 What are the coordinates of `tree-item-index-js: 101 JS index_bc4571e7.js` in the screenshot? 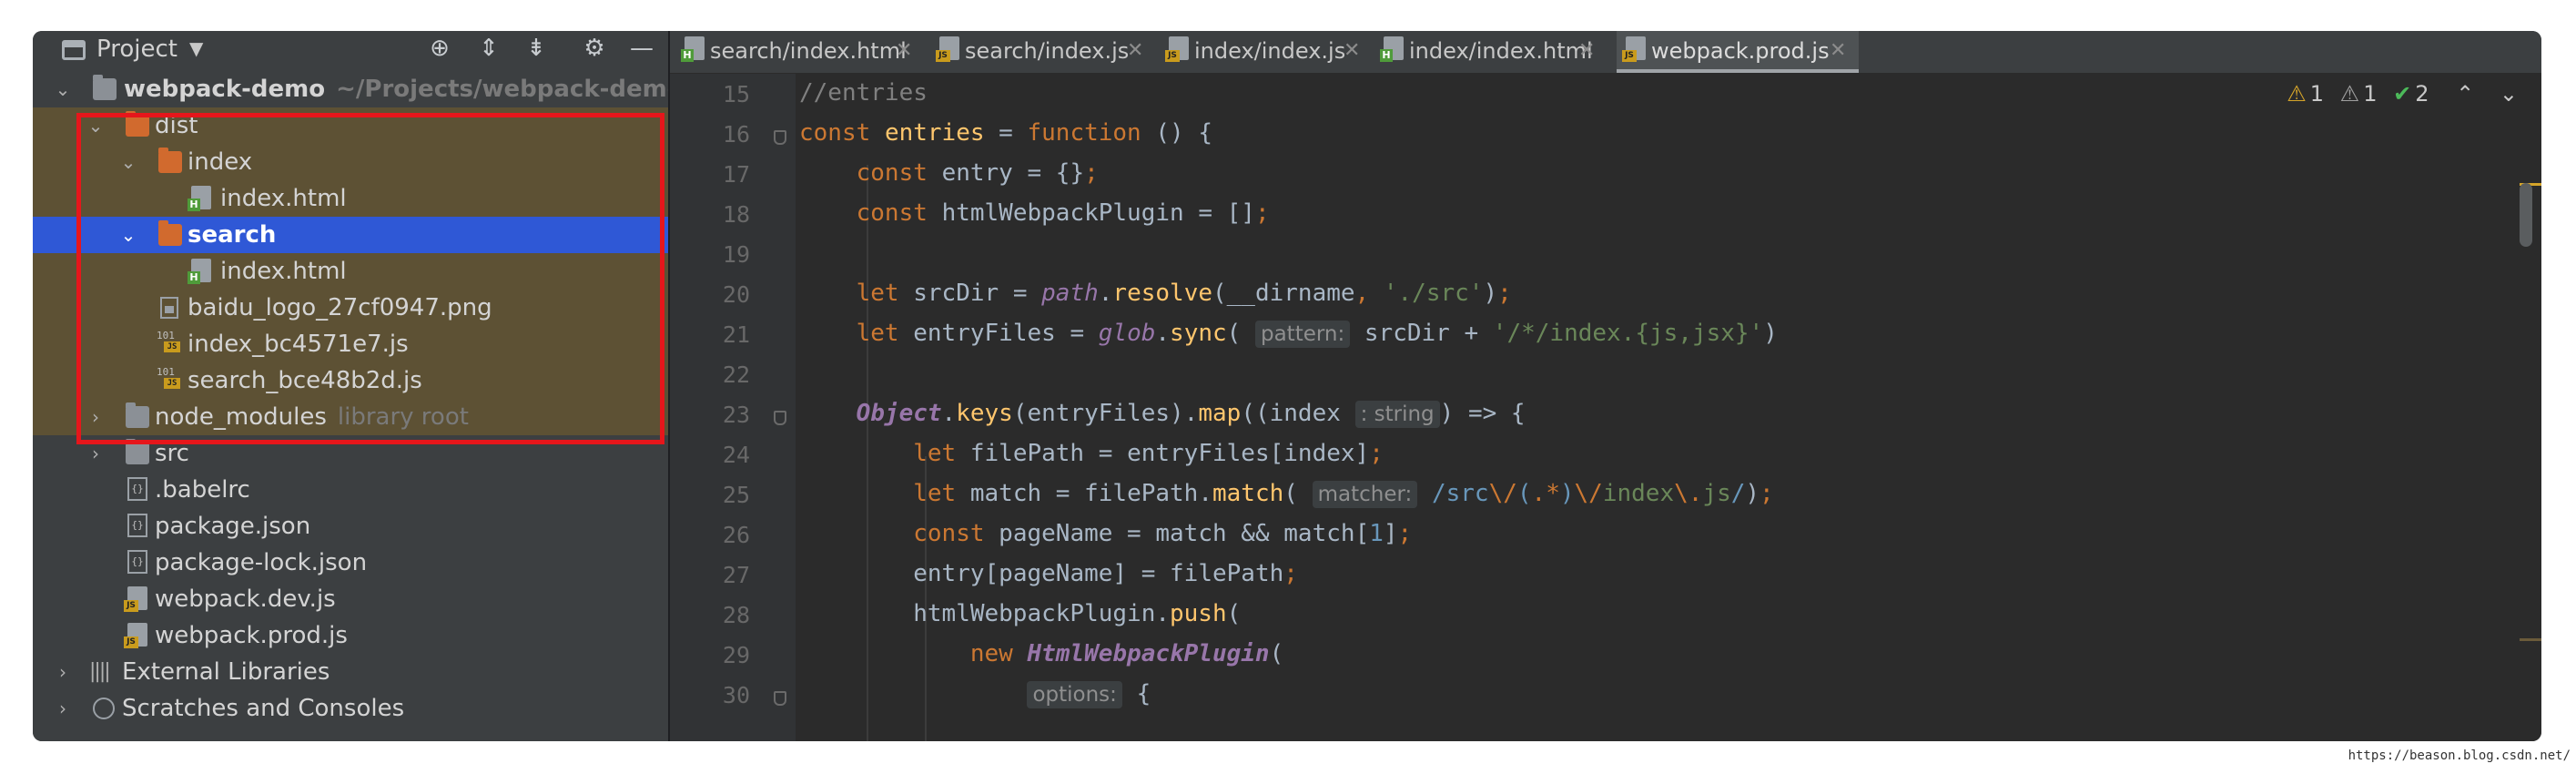 It's located at (350, 344).